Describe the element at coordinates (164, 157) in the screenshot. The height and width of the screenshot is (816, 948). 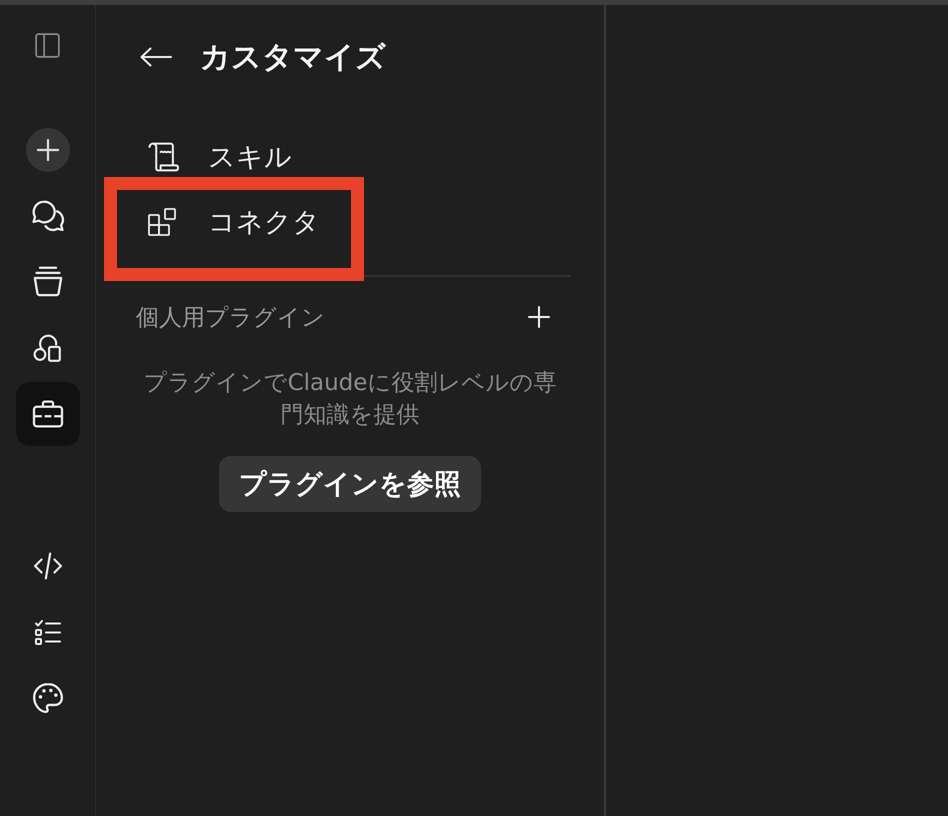
I see `scroll-icon` at that location.